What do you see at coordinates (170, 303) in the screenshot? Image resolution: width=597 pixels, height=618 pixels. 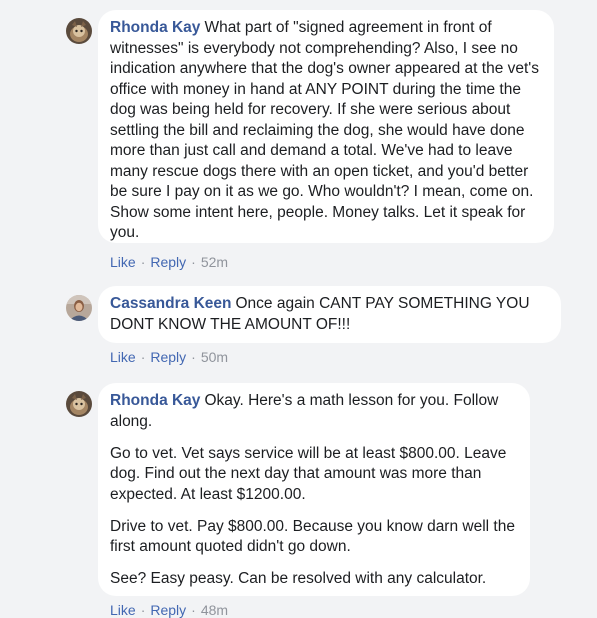 I see `author-name: Cassandra Keen` at bounding box center [170, 303].